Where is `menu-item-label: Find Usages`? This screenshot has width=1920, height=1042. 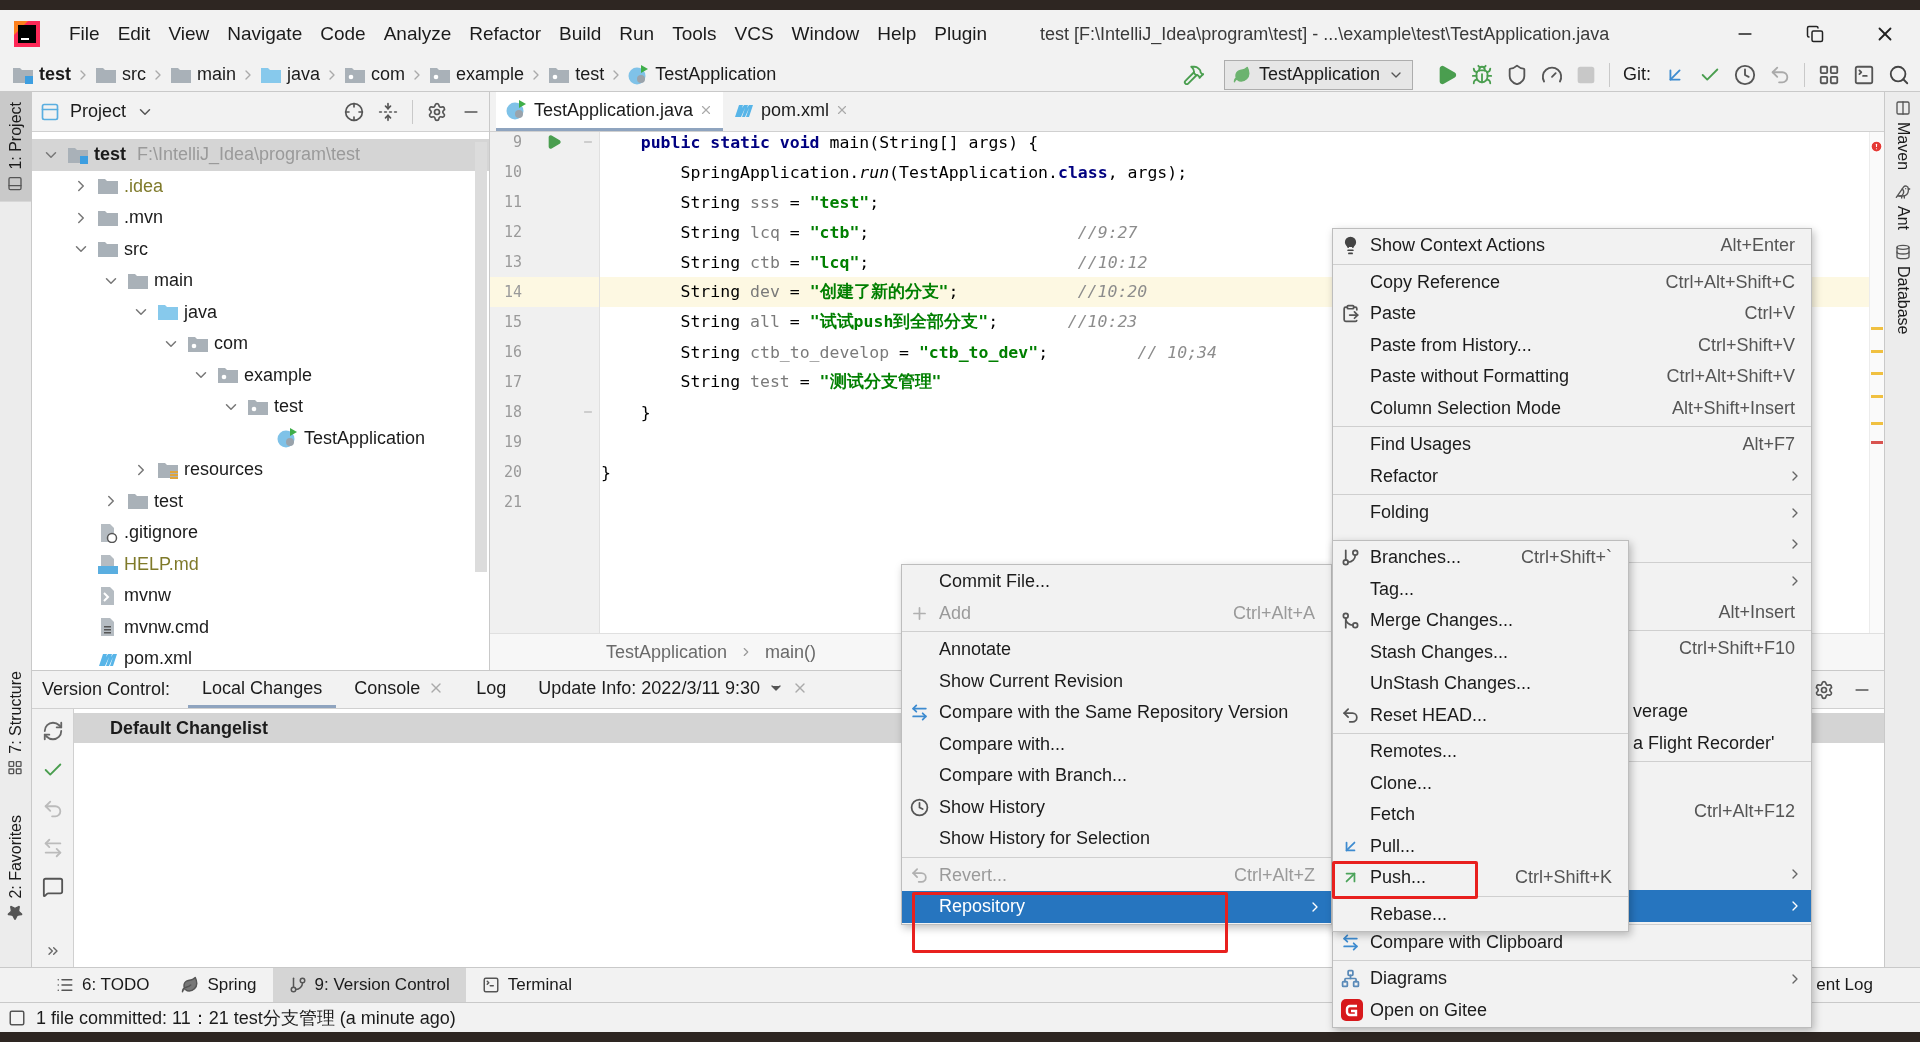 menu-item-label: Find Usages is located at coordinates (1421, 445).